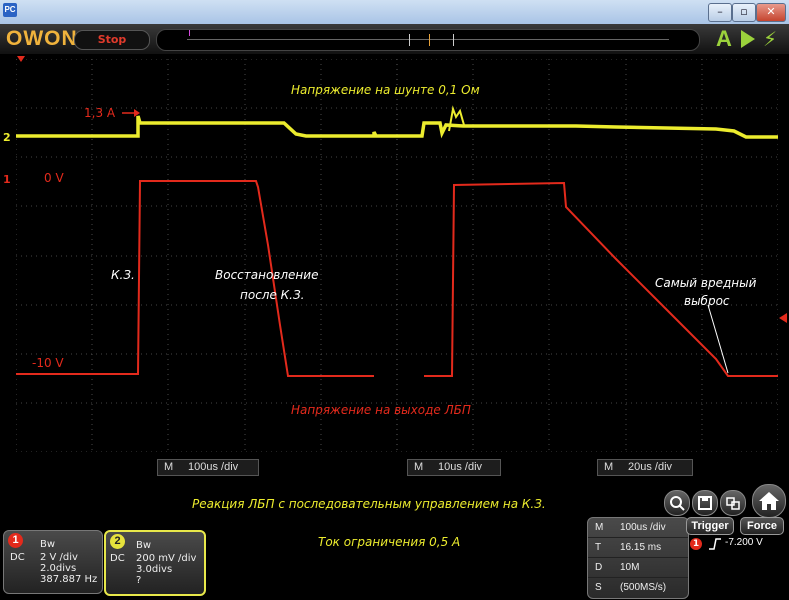  Describe the element at coordinates (762, 526) in the screenshot. I see `force-button: Force` at that location.